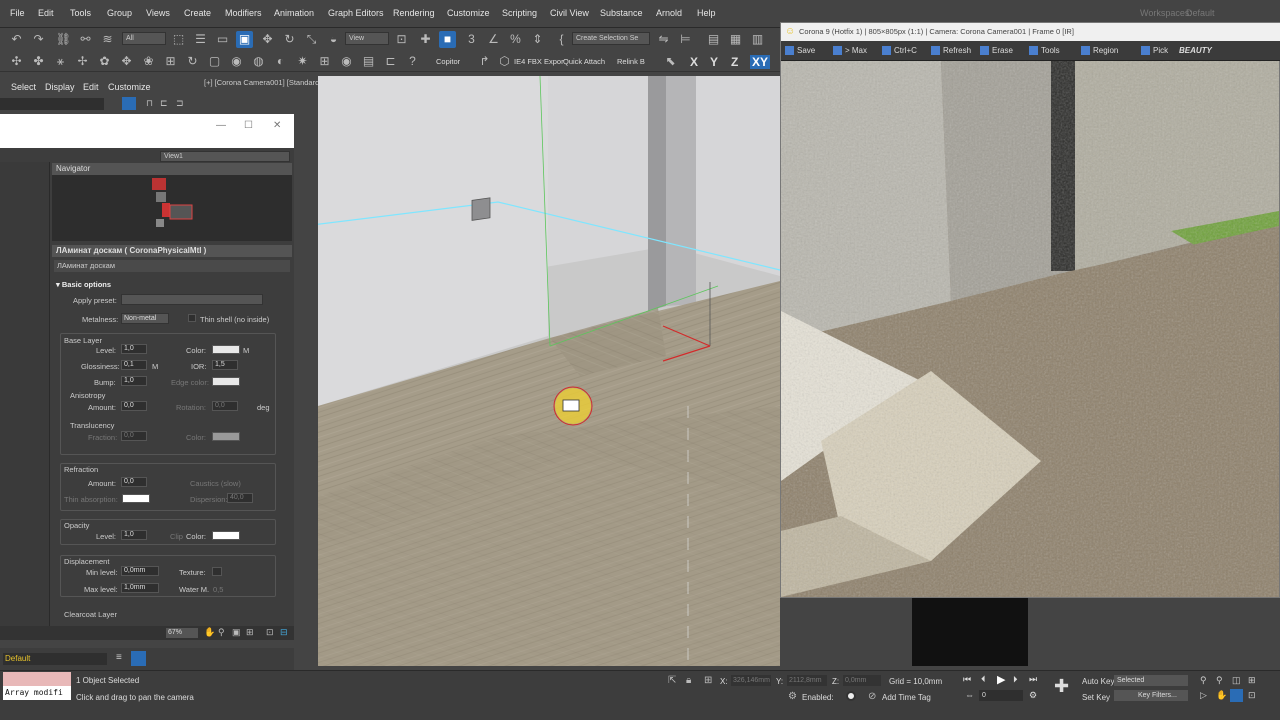  Describe the element at coordinates (669, 13) in the screenshot. I see `menu-arnold: Arnold` at that location.